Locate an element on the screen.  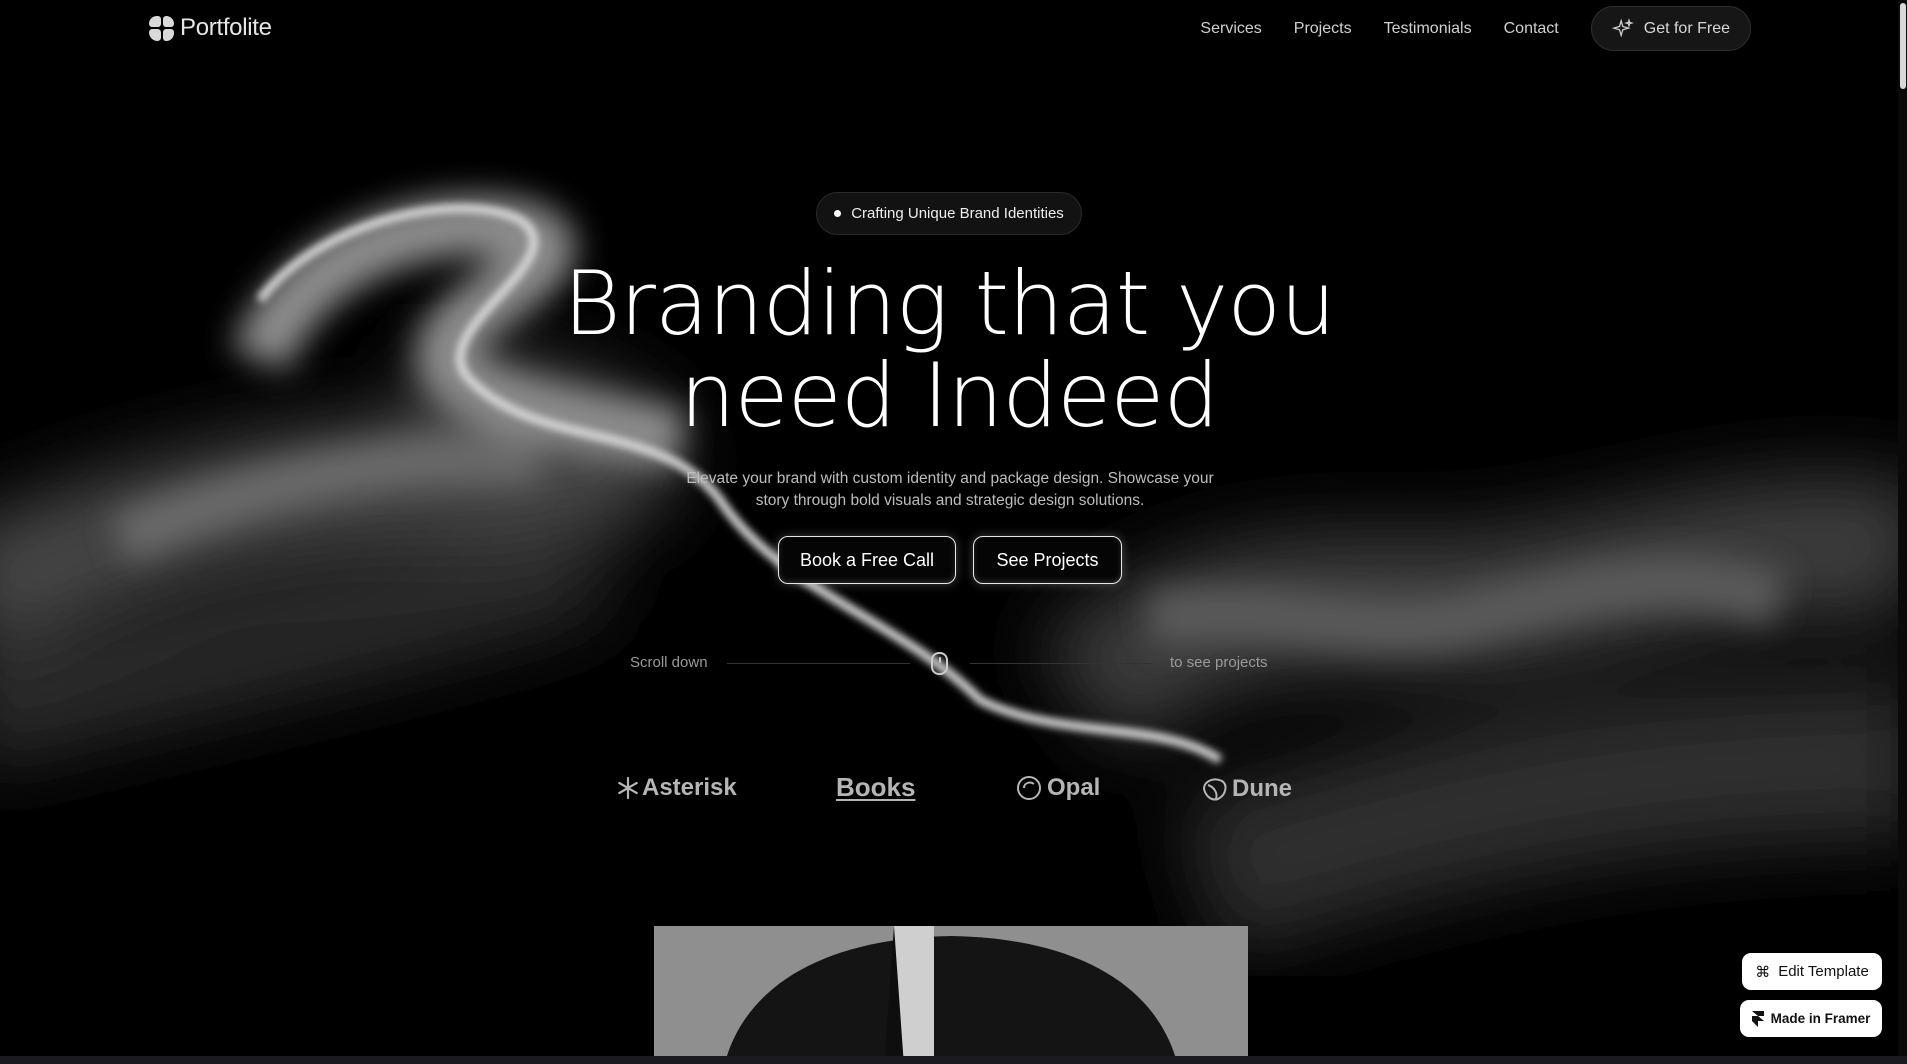
made-in-framer-badge: Made in Framer is located at coordinates (1811, 1018).